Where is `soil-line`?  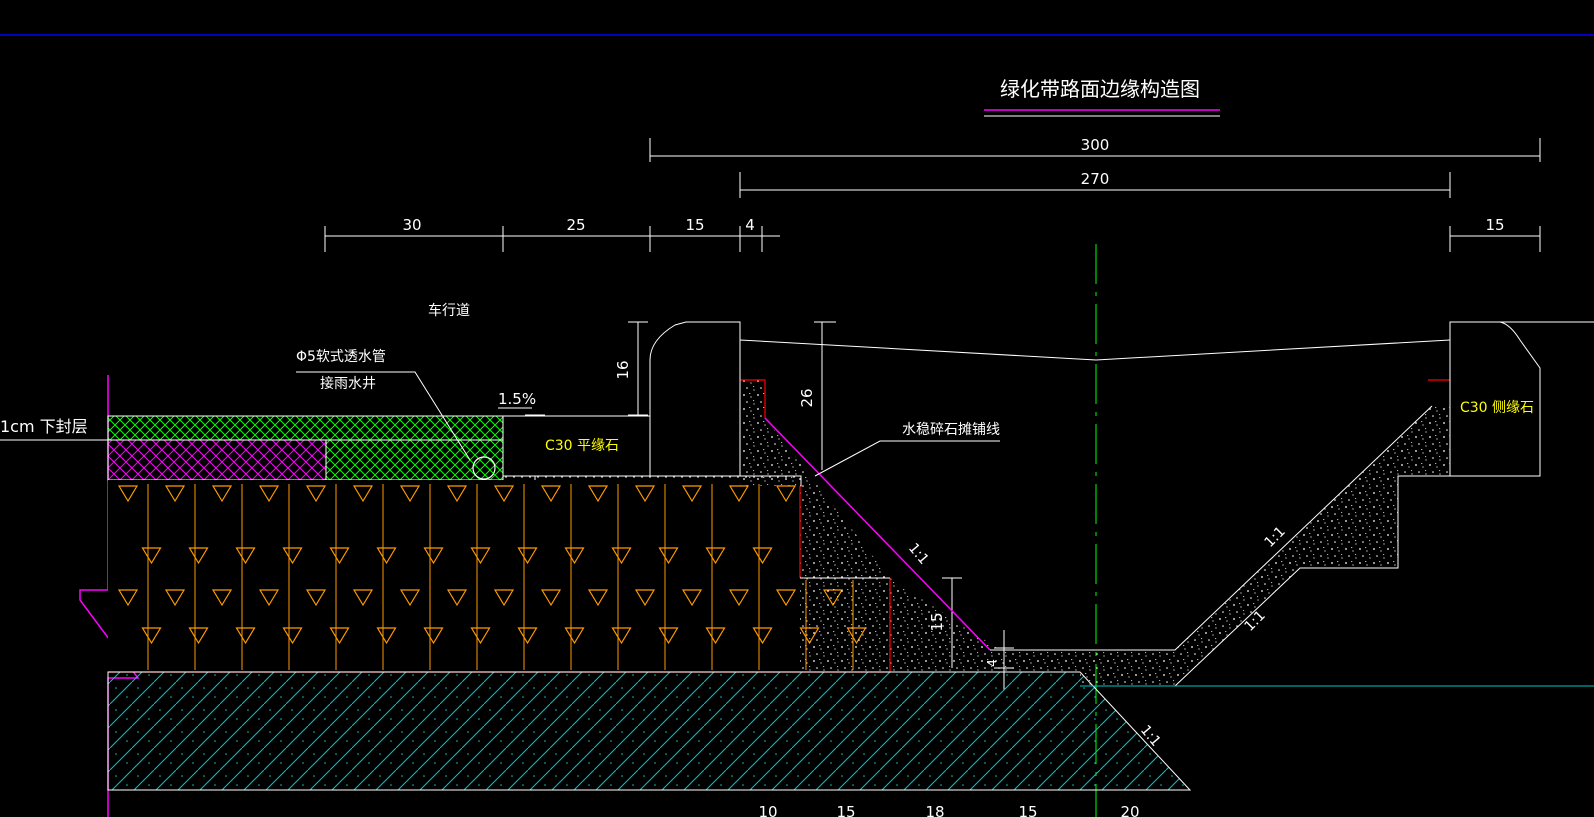 soil-line is located at coordinates (1095, 350).